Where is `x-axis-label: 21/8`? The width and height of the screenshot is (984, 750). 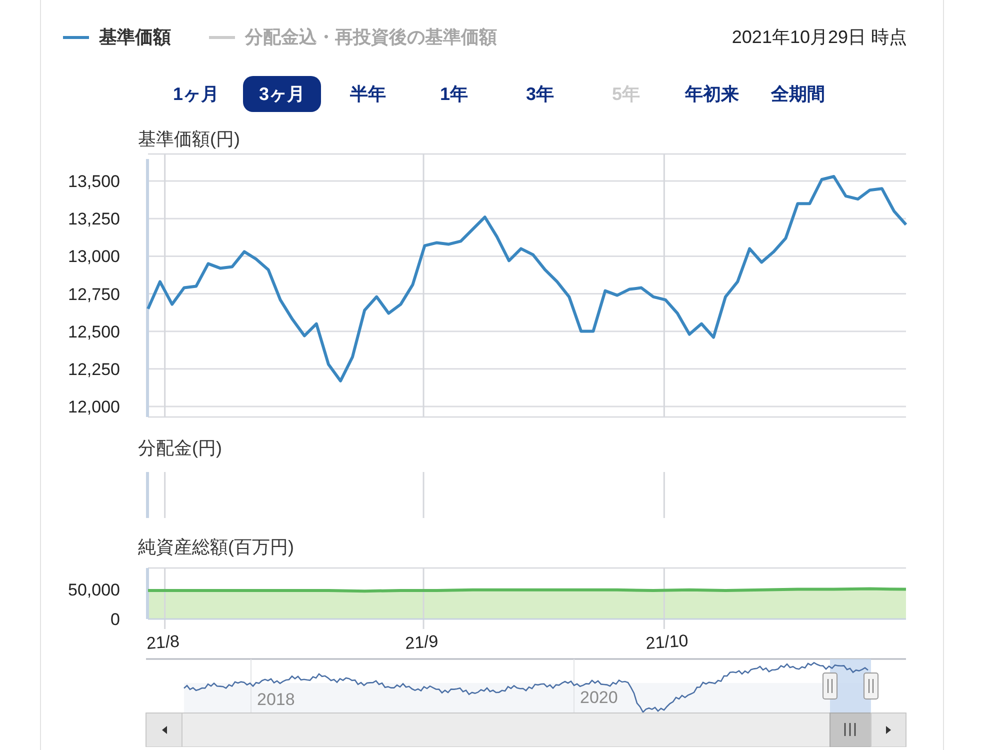
x-axis-label: 21/8 is located at coordinates (163, 642).